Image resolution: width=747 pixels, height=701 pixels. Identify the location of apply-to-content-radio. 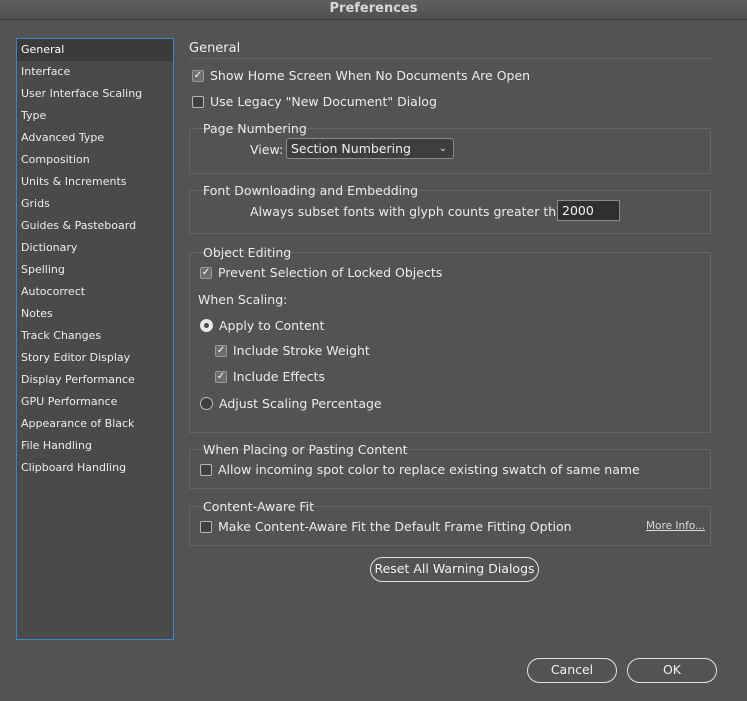
(206, 325).